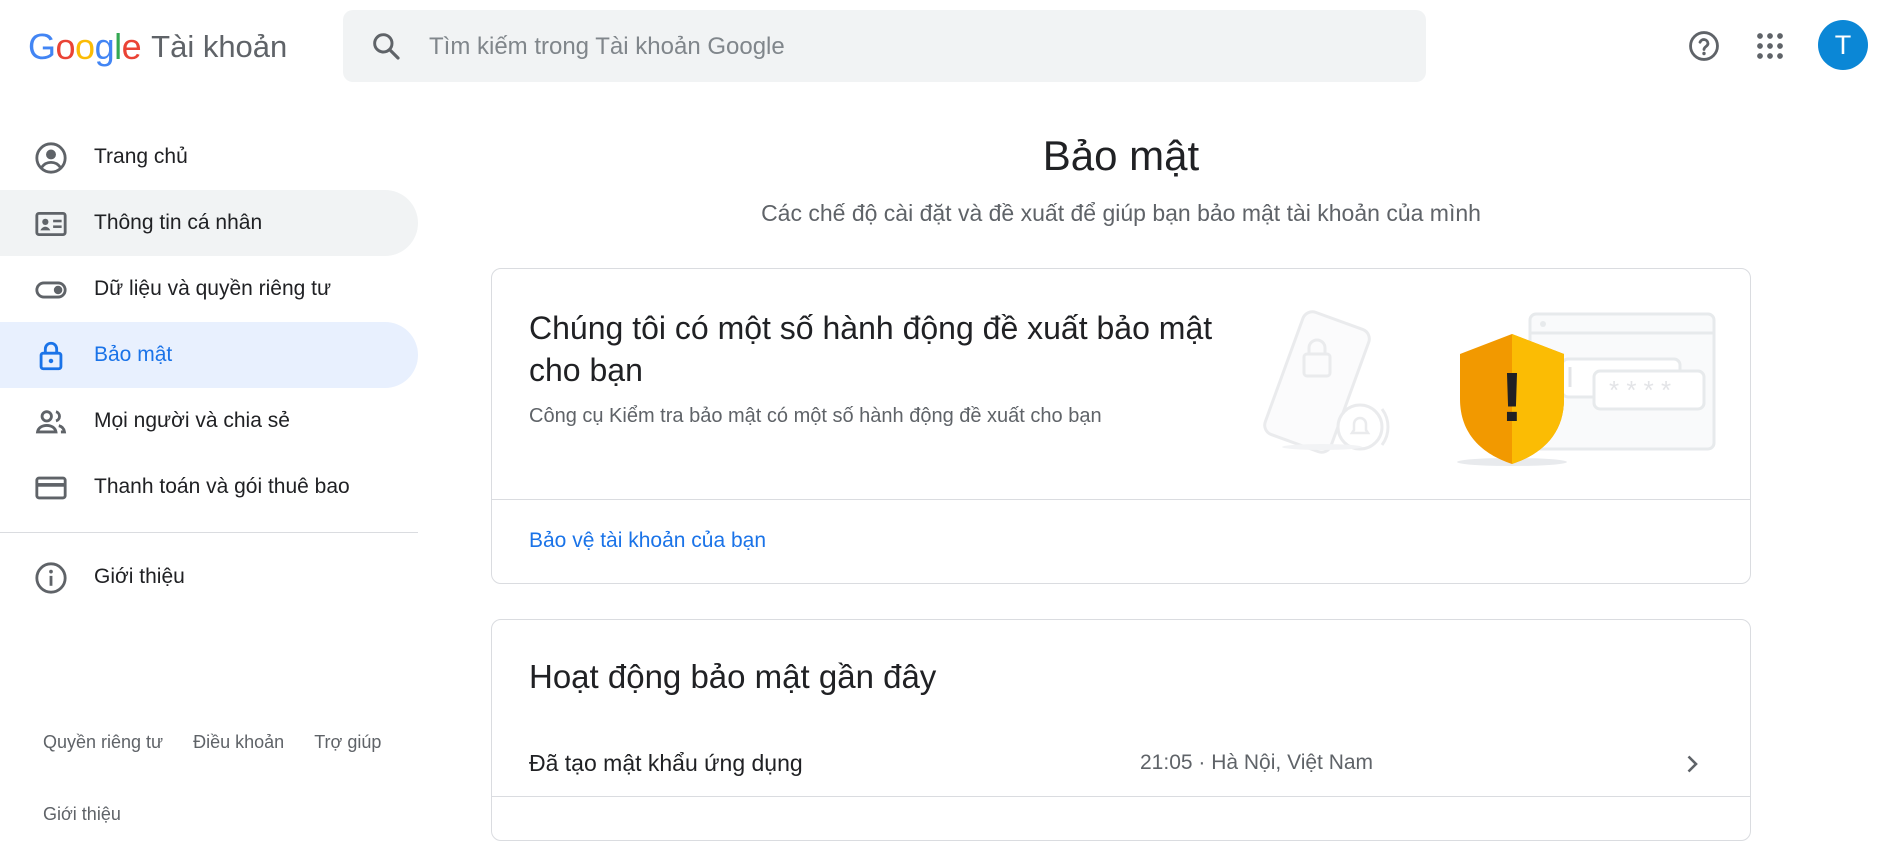  I want to click on sidebar-item-label: Giới thiệu, so click(139, 576).